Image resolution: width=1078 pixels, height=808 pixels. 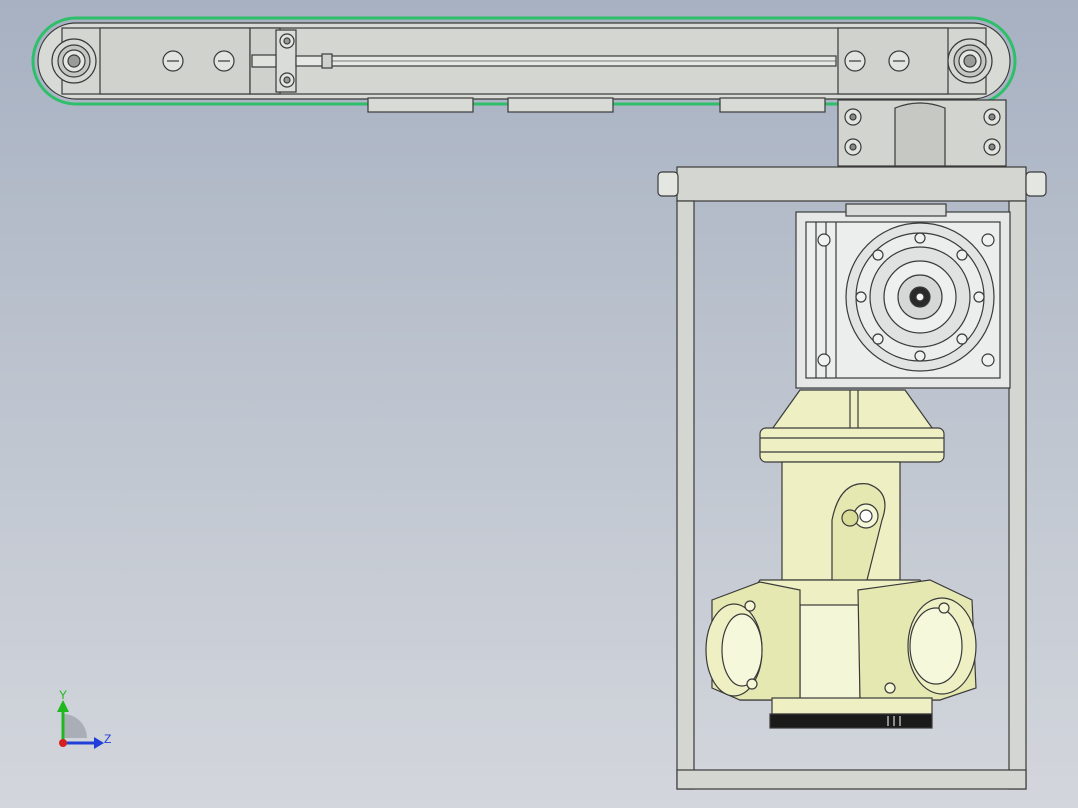 I want to click on axle-left, so click(x=668, y=184).